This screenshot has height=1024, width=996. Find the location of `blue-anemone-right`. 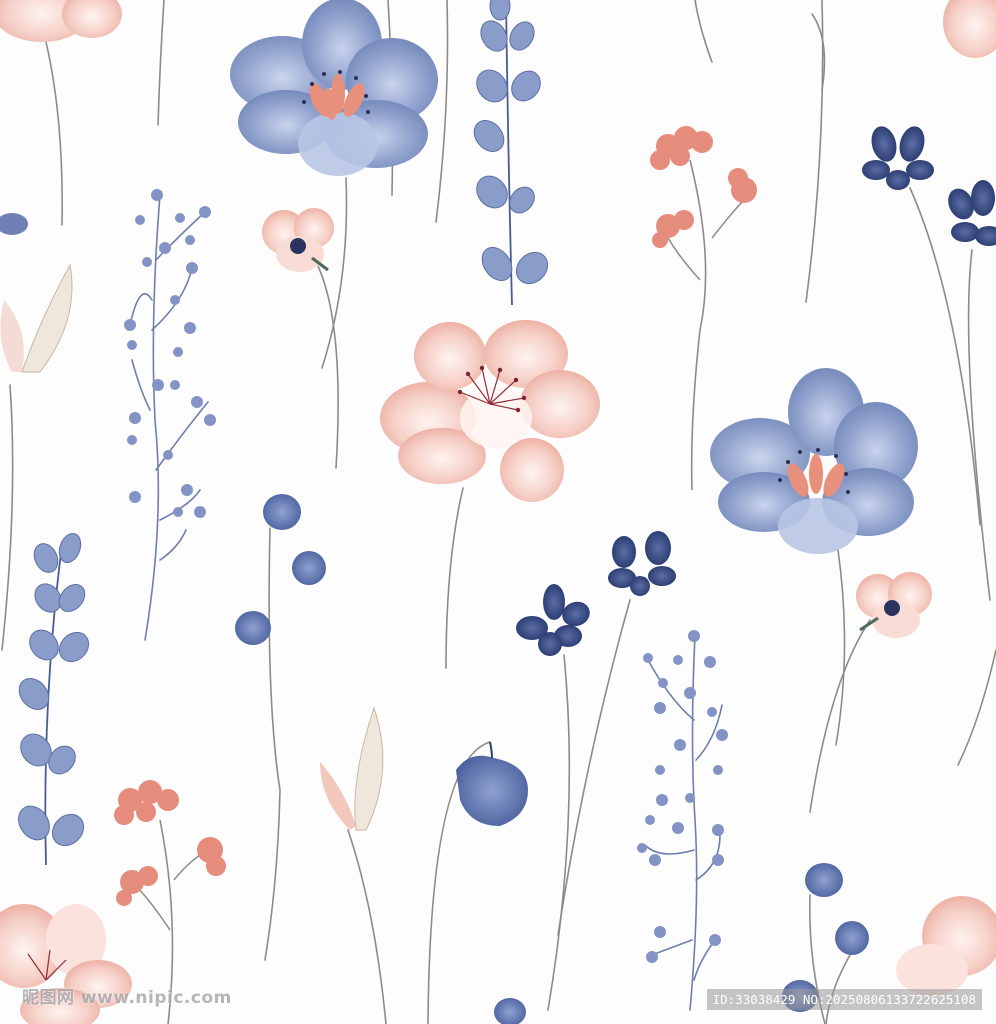

blue-anemone-right is located at coordinates (814, 461).